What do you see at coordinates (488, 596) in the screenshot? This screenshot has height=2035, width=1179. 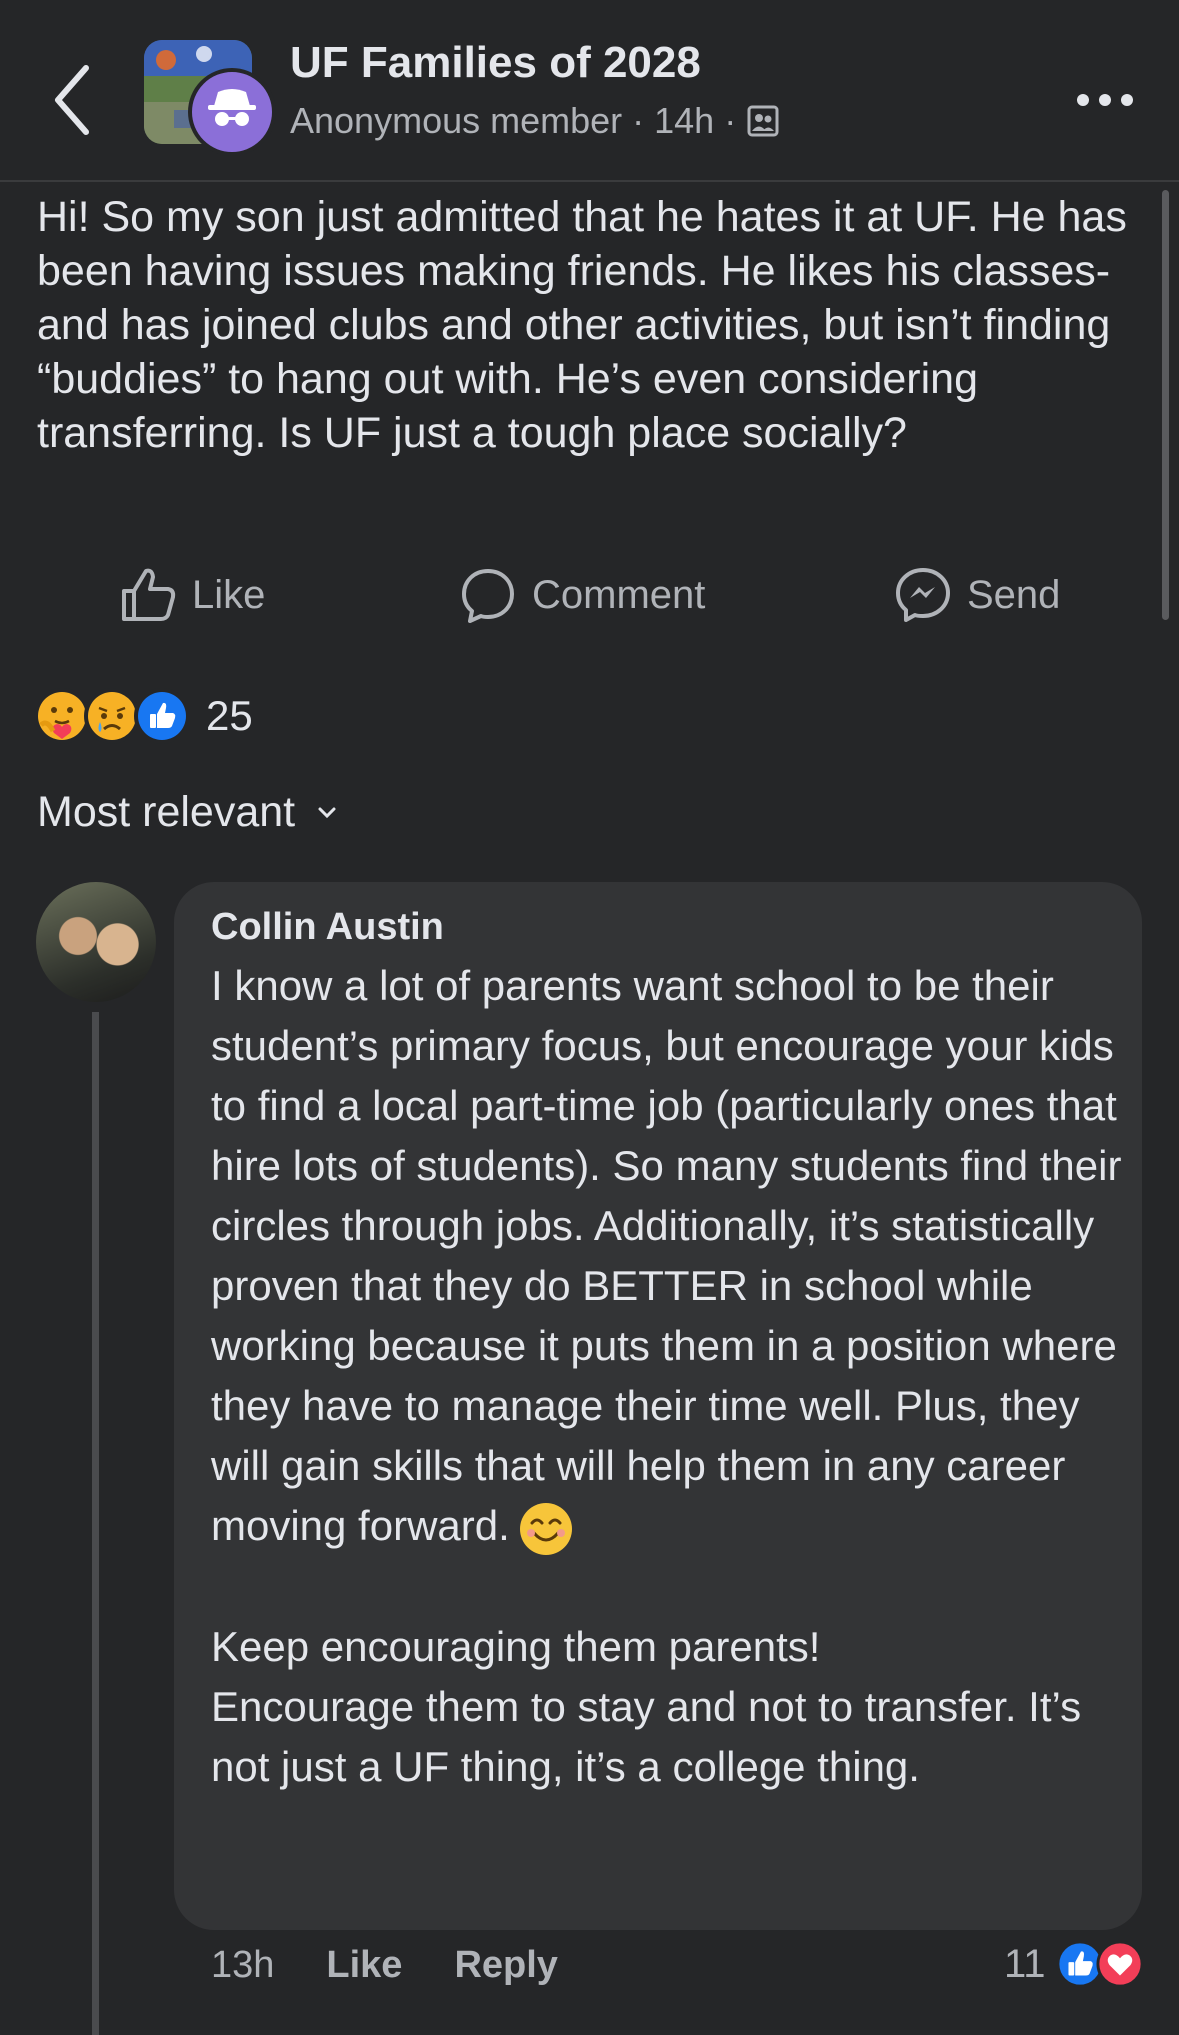 I see `comment-icon` at bounding box center [488, 596].